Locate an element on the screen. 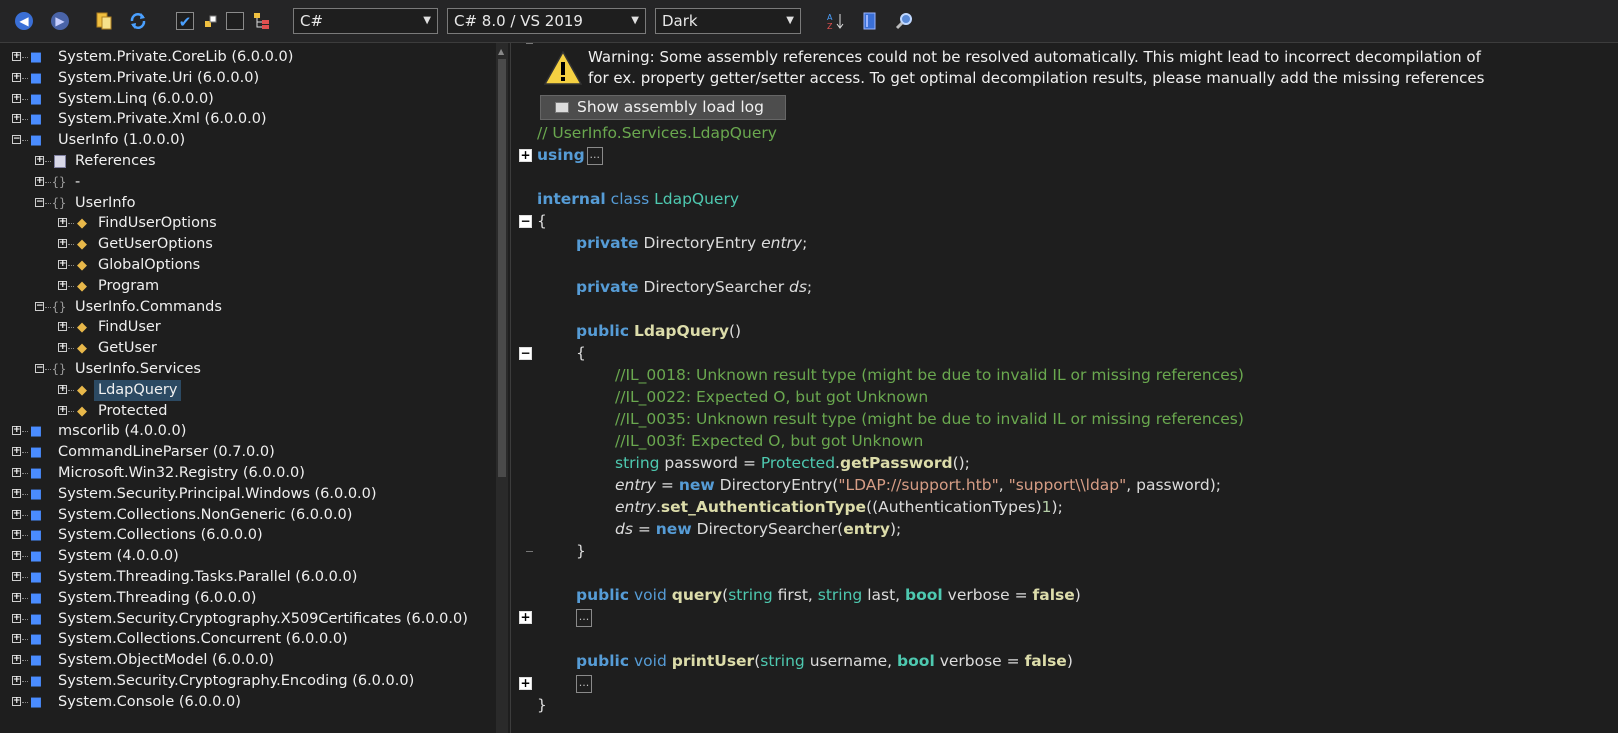  tree-item: + ■ System.Private.CoreLib (6.0.0.0) is located at coordinates (247, 57).